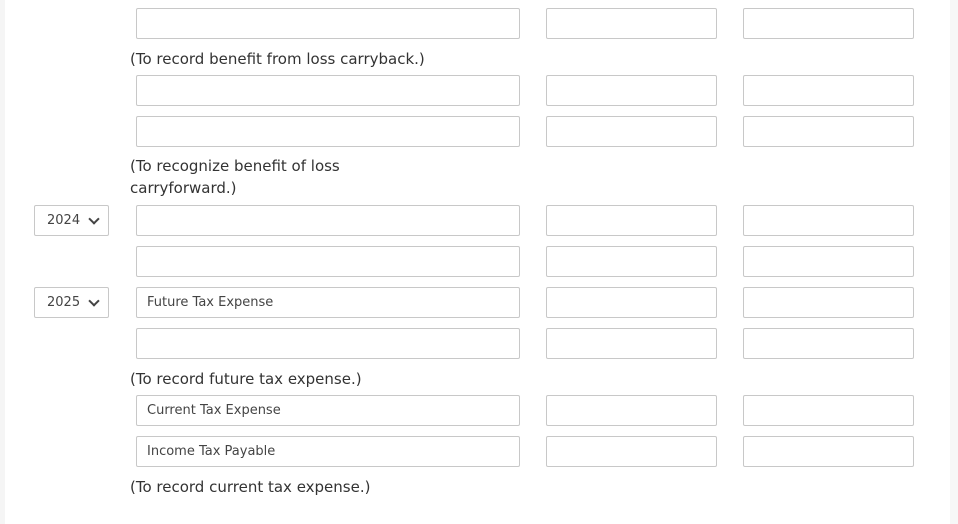 The image size is (958, 524). What do you see at coordinates (2, 262) in the screenshot?
I see `left-border` at bounding box center [2, 262].